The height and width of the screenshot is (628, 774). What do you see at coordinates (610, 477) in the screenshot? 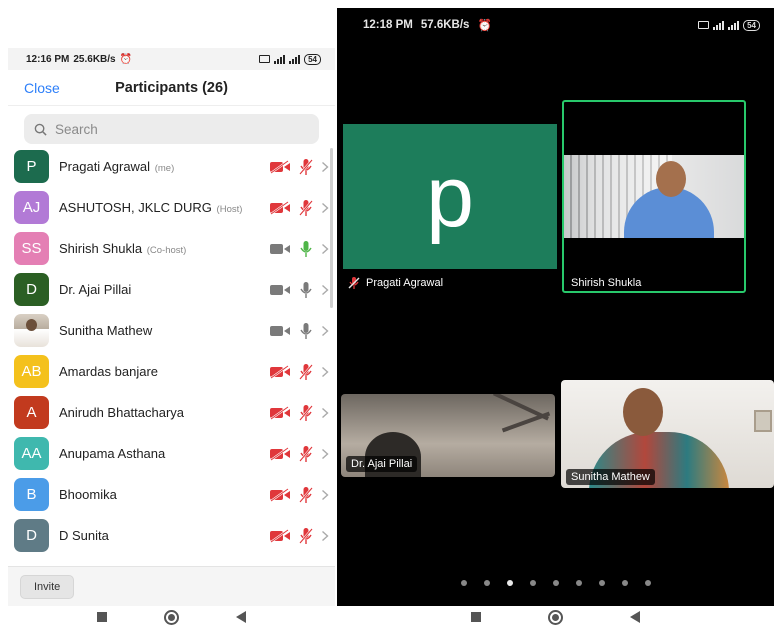
I see `tile-label-sunitha: Sunitha Mathew` at bounding box center [610, 477].